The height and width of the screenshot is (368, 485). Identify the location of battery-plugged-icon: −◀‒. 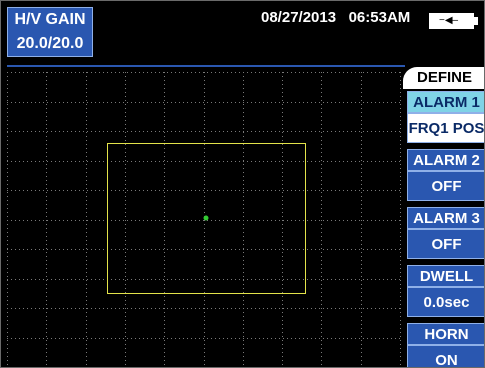
(451, 21).